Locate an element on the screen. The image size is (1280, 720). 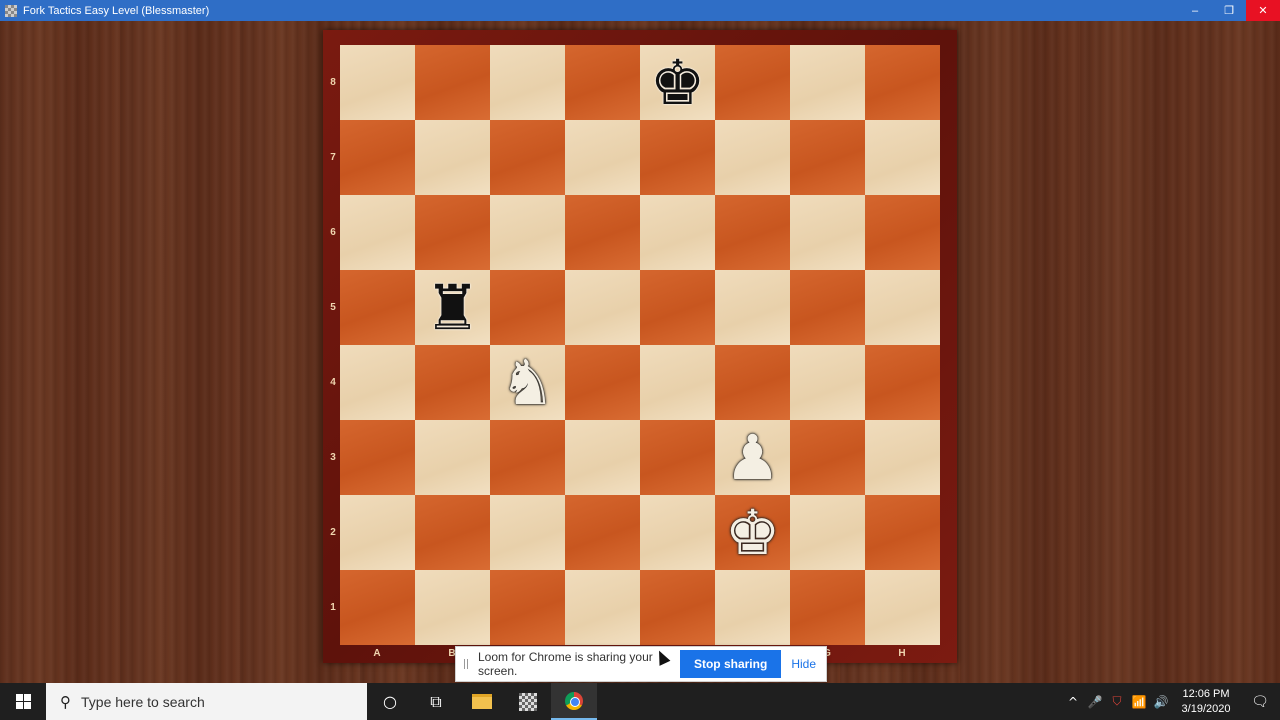
white-pawn-icon: ♟ is located at coordinates (753, 457).